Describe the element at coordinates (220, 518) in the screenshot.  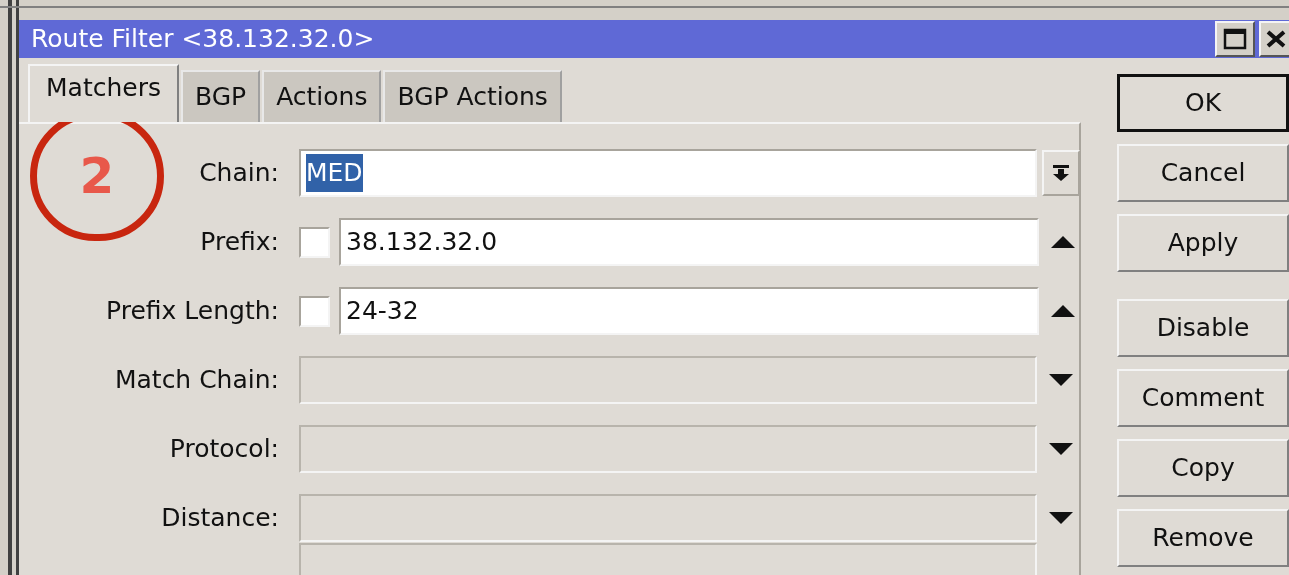
I see `field-label: Distance:` at that location.